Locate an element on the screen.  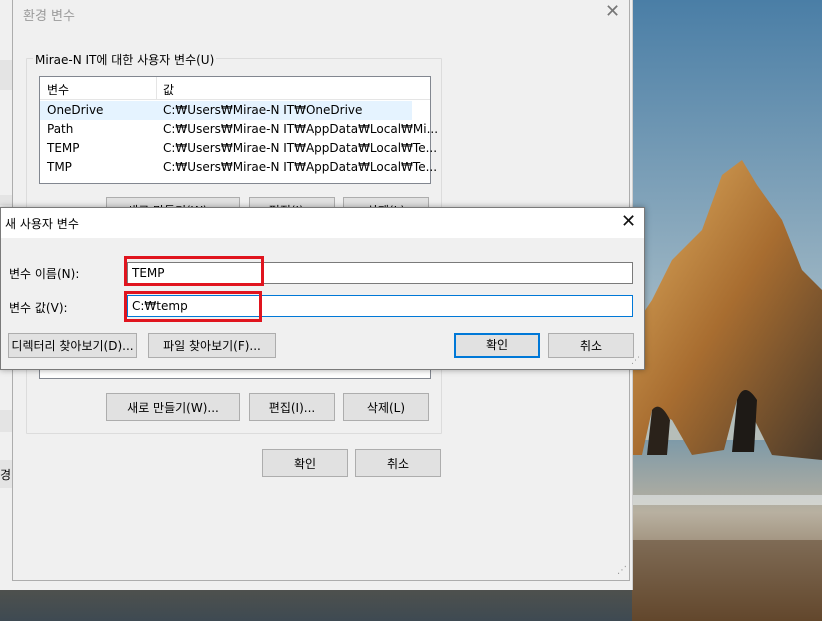
row-name: TEMP is located at coordinates (63, 148).